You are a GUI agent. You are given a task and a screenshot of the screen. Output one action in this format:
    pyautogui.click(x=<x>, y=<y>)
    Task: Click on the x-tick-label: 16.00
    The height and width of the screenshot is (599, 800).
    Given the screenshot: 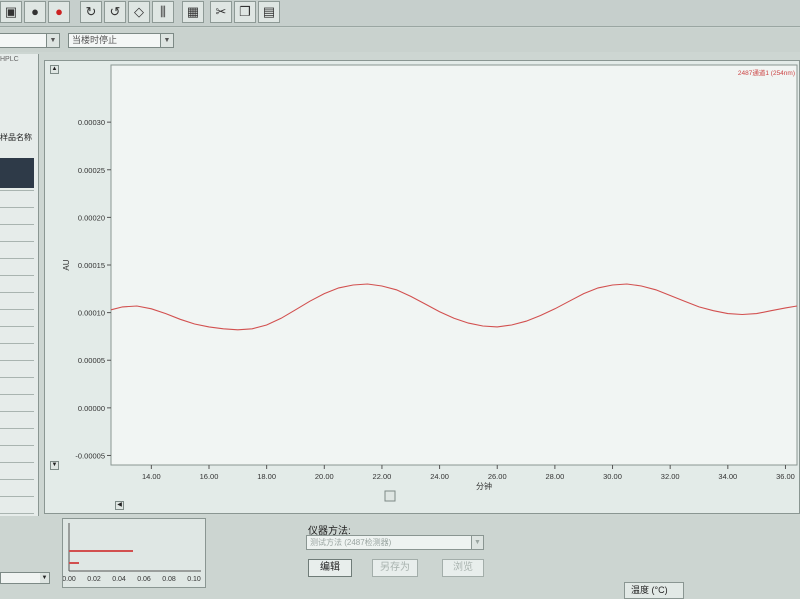 What is the action you would take?
    pyautogui.click(x=209, y=476)
    